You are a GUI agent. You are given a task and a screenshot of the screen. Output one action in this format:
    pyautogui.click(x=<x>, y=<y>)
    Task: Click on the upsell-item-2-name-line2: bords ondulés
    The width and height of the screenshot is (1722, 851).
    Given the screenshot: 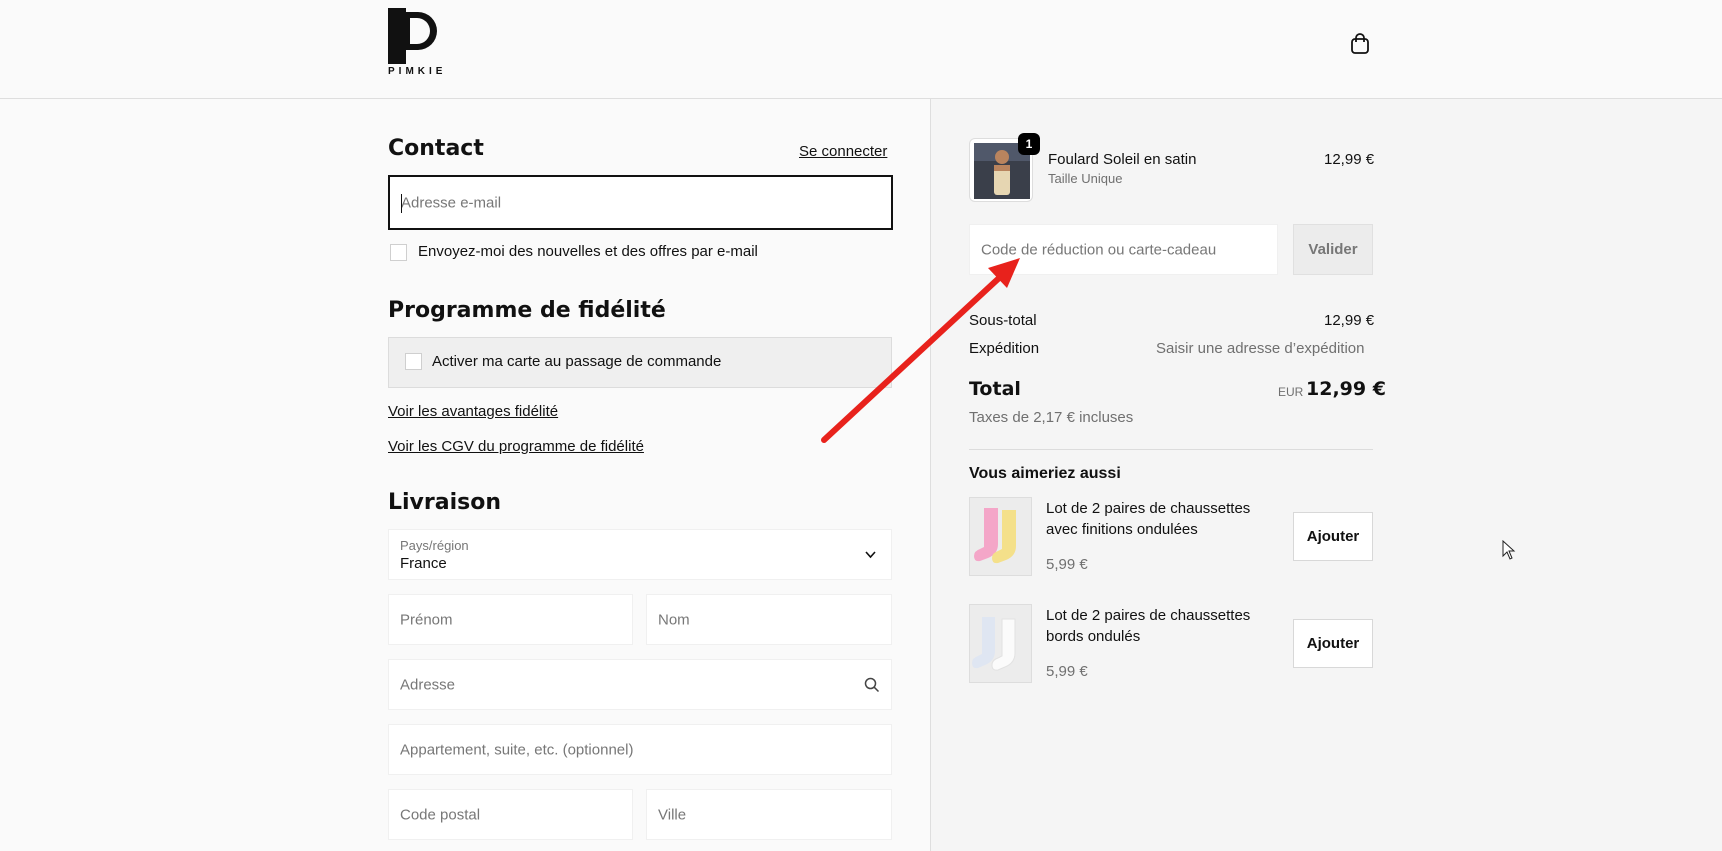 What is the action you would take?
    pyautogui.click(x=1093, y=636)
    